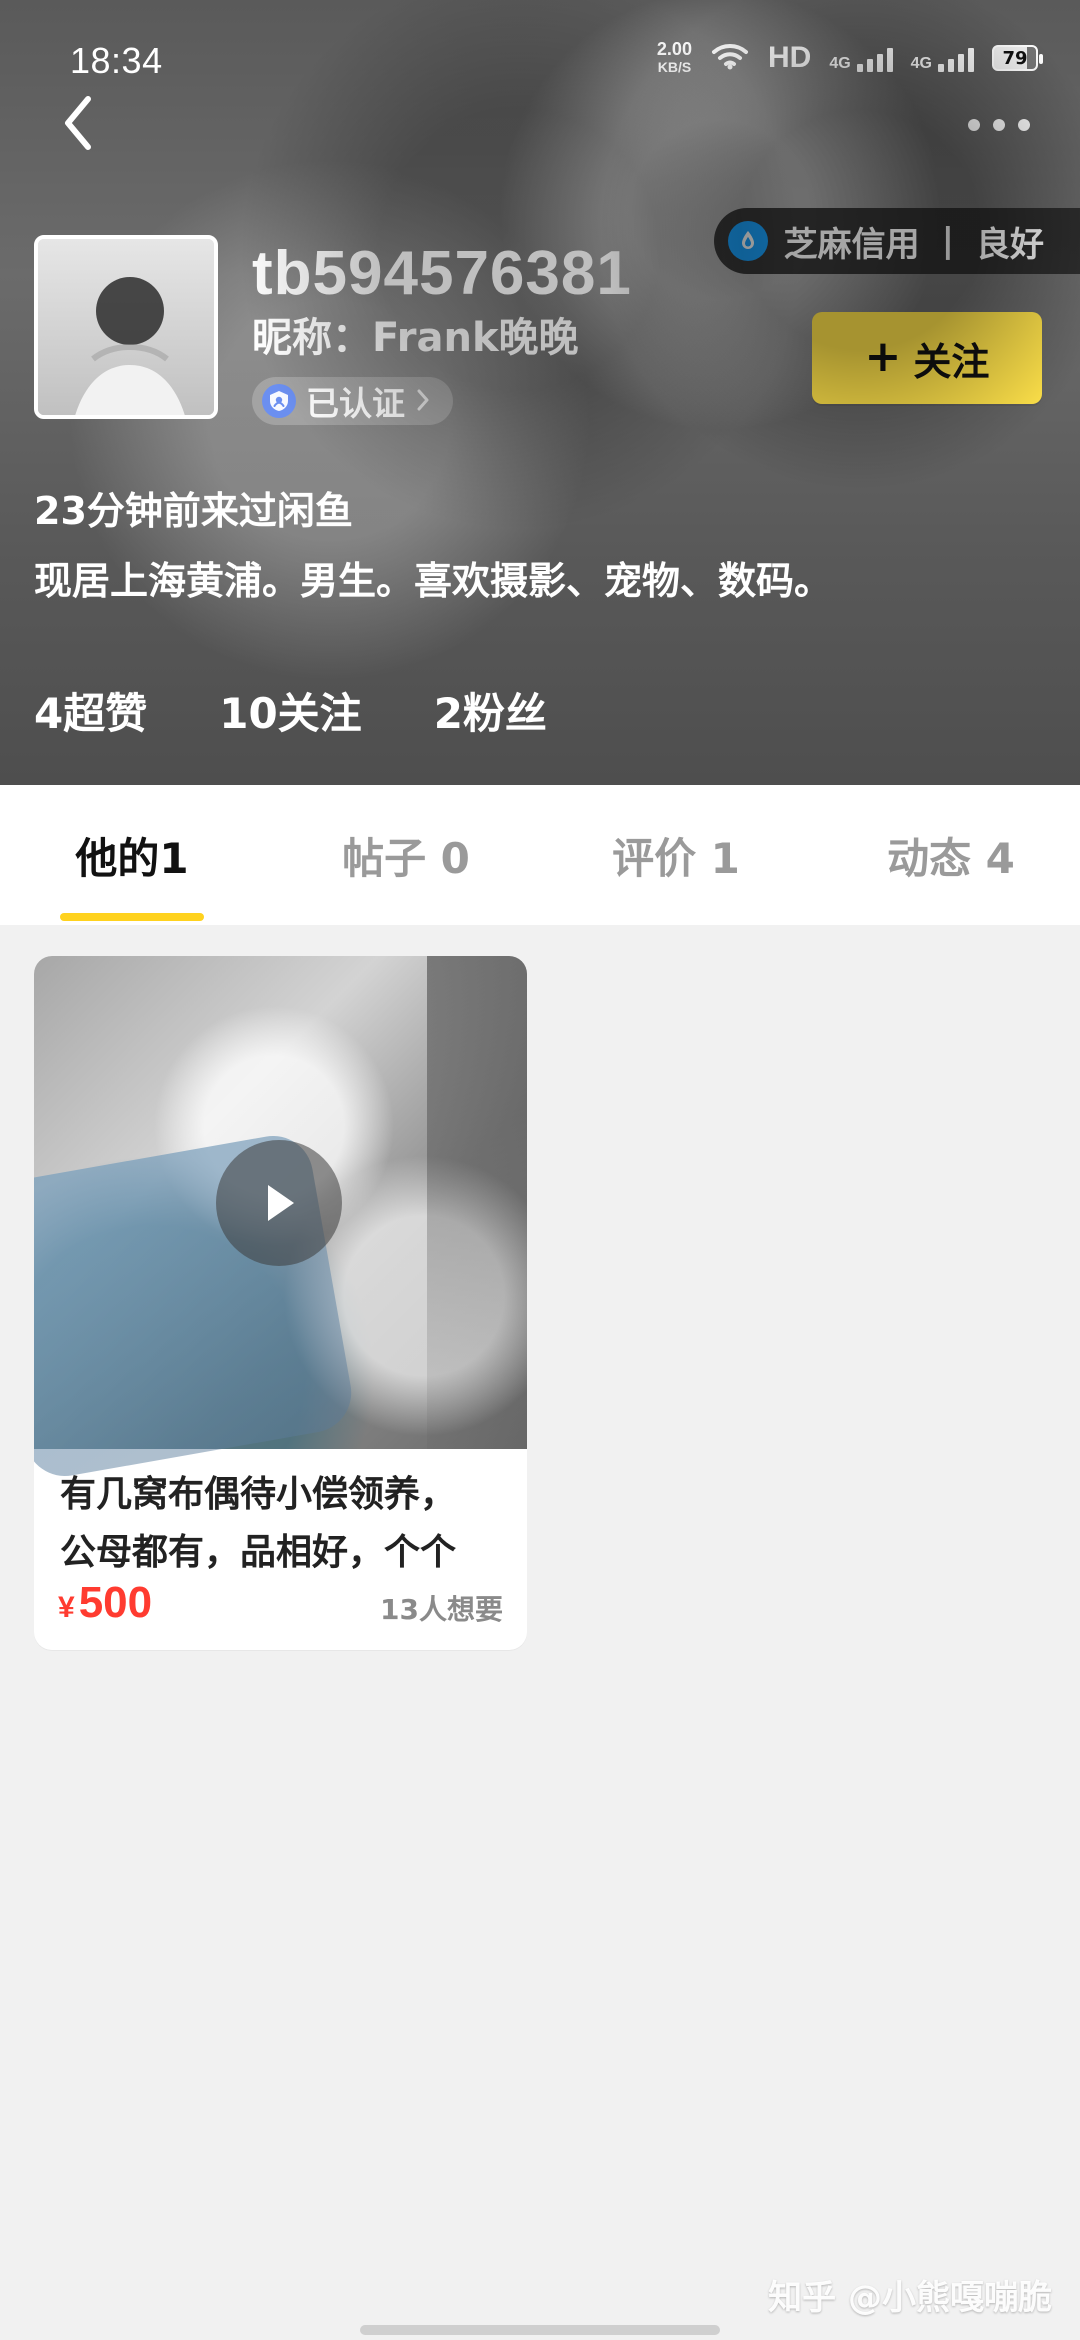 Image resolution: width=1080 pixels, height=2340 pixels. What do you see at coordinates (910, 2298) in the screenshot?
I see `watermark: 知乎 @小熊嘎嘣脆` at bounding box center [910, 2298].